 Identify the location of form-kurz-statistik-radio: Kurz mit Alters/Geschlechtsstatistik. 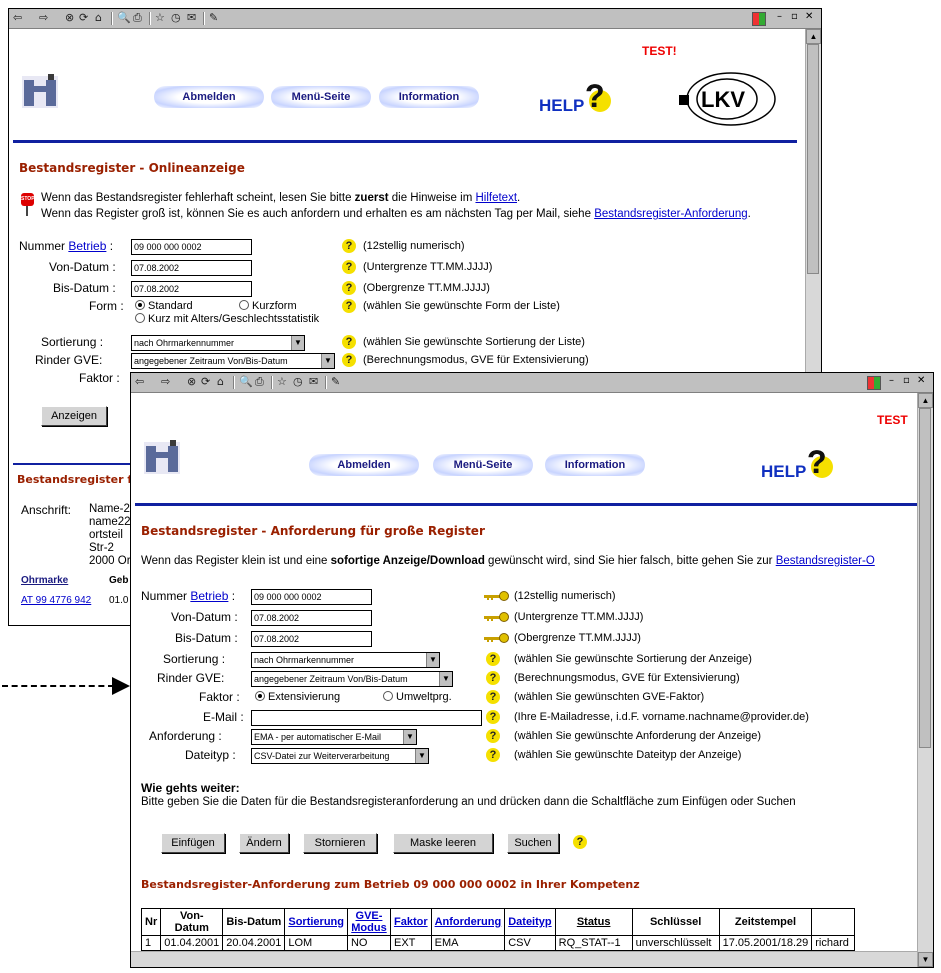
(227, 319).